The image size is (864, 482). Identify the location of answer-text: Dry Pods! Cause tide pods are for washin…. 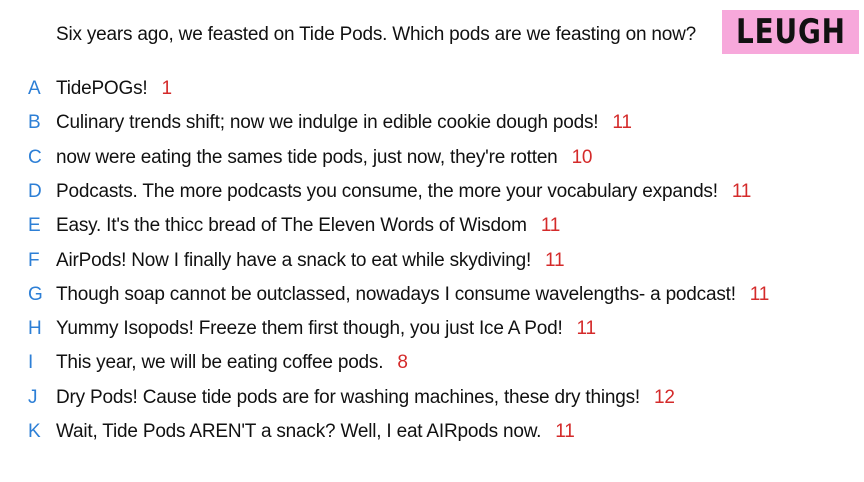
(348, 397).